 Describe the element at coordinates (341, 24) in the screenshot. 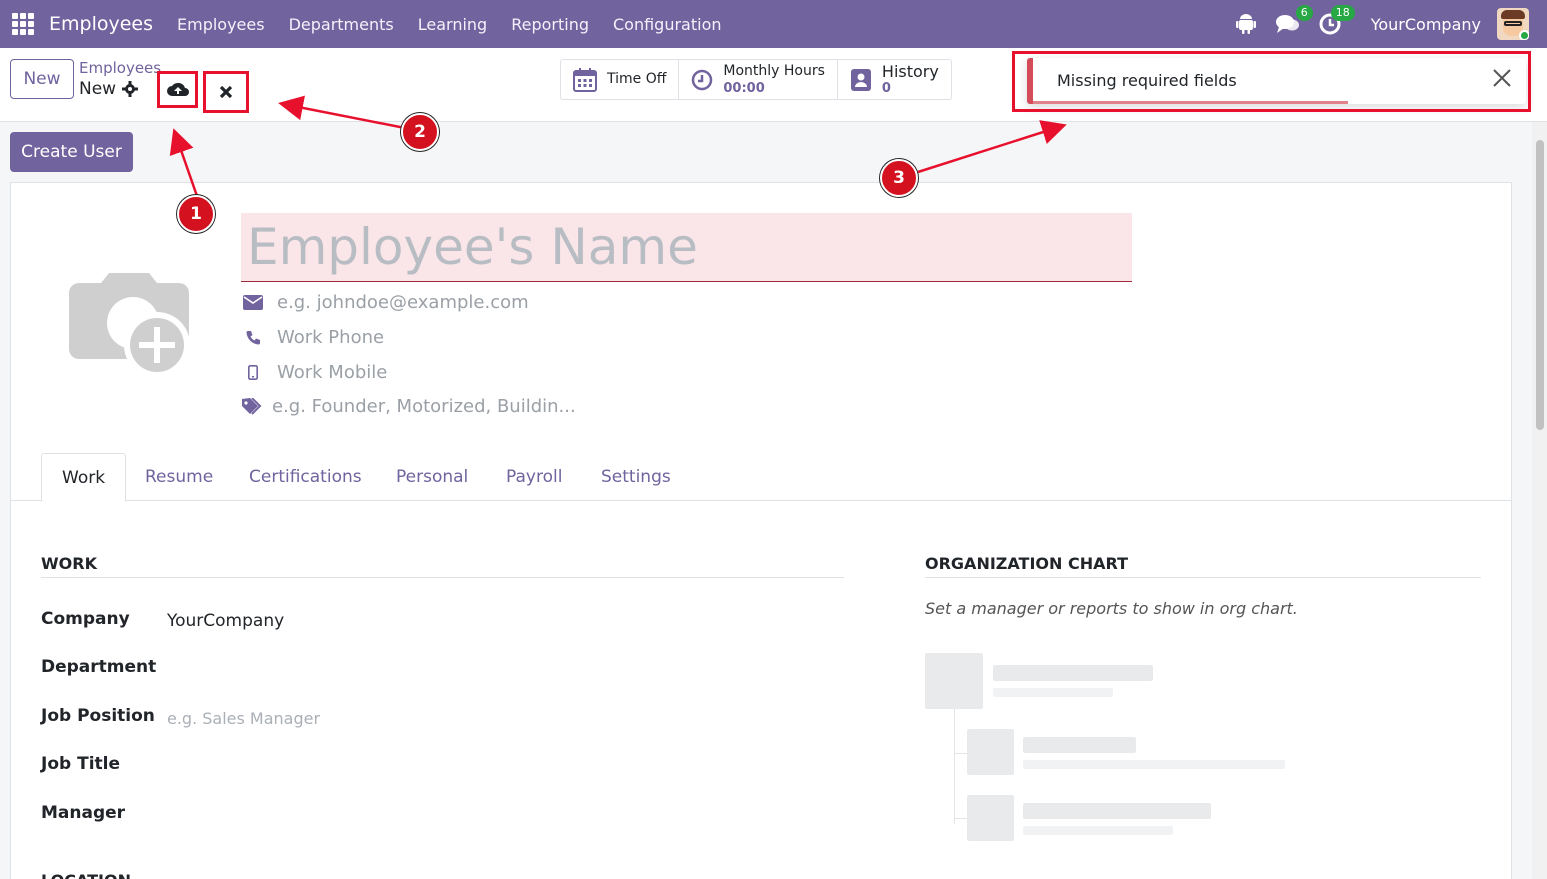

I see `menu-departments: Departments` at that location.